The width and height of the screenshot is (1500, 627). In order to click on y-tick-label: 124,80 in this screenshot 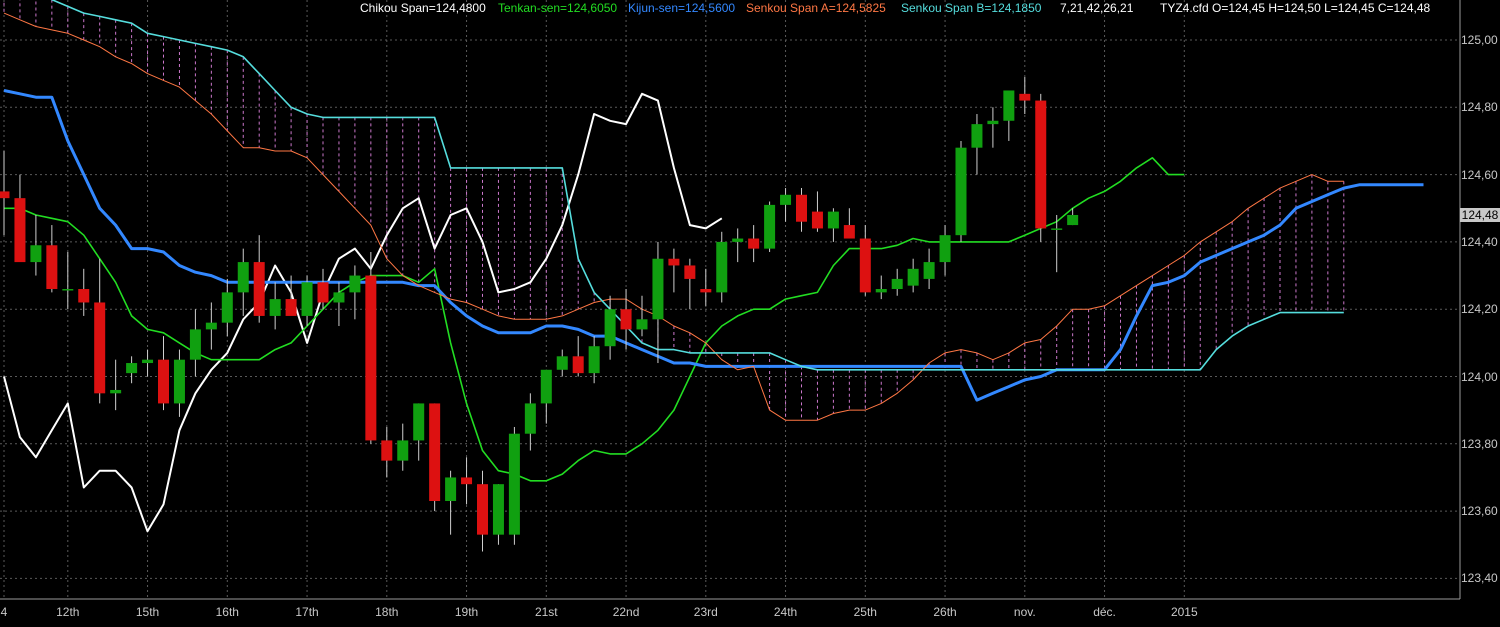, I will do `click(1479, 107)`.